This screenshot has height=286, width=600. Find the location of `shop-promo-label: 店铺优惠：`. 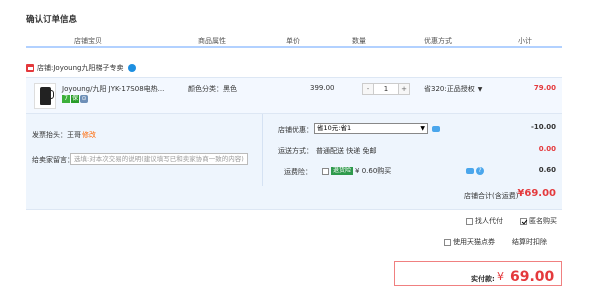

shop-promo-label: 店铺优惠： is located at coordinates (295, 130).